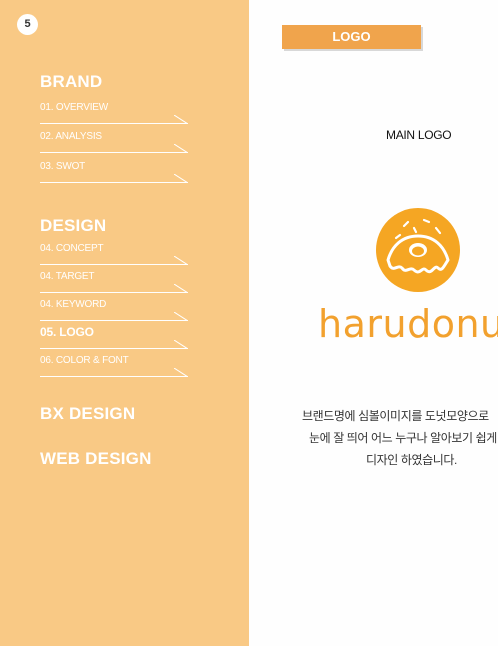 The height and width of the screenshot is (646, 498). I want to click on nav-item-label: 04. TARGET, so click(67, 276).